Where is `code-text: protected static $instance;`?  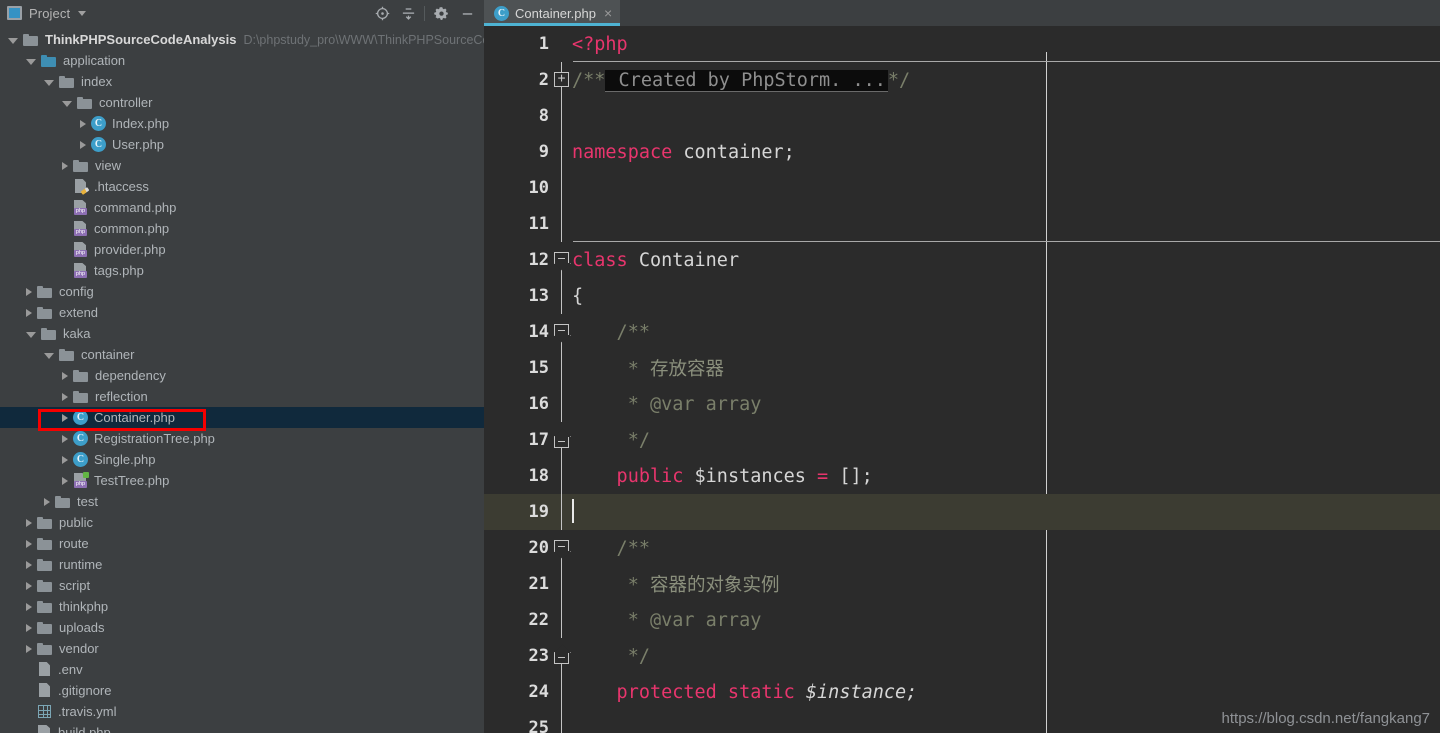
code-text: protected static $instance; is located at coordinates (1000, 692).